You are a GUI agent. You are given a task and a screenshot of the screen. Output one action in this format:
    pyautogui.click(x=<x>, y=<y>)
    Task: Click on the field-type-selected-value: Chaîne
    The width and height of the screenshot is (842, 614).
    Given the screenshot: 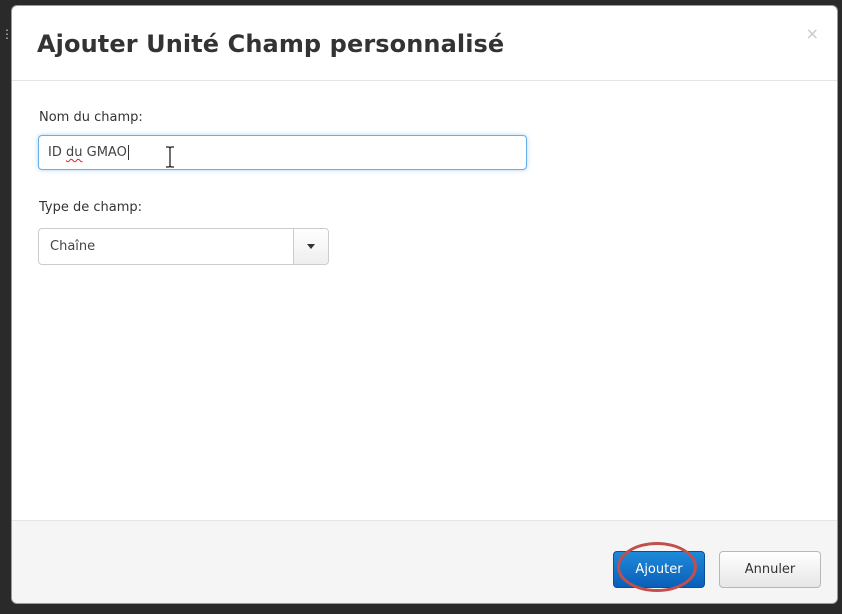 What is the action you would take?
    pyautogui.click(x=73, y=246)
    